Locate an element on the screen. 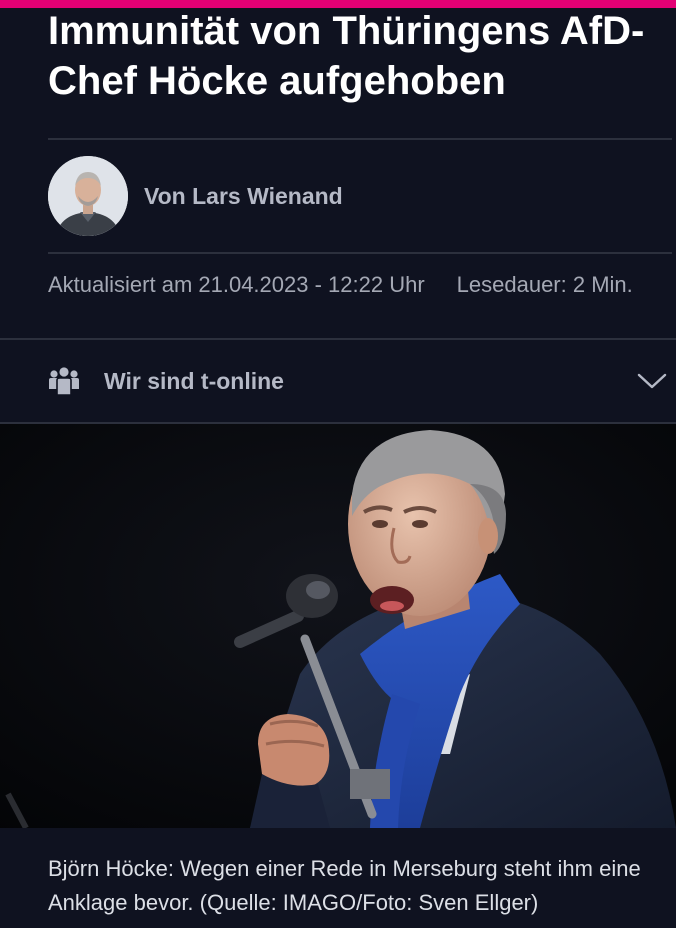 This screenshot has width=676, height=928. accordion-label: Wir sind t-online is located at coordinates (194, 381).